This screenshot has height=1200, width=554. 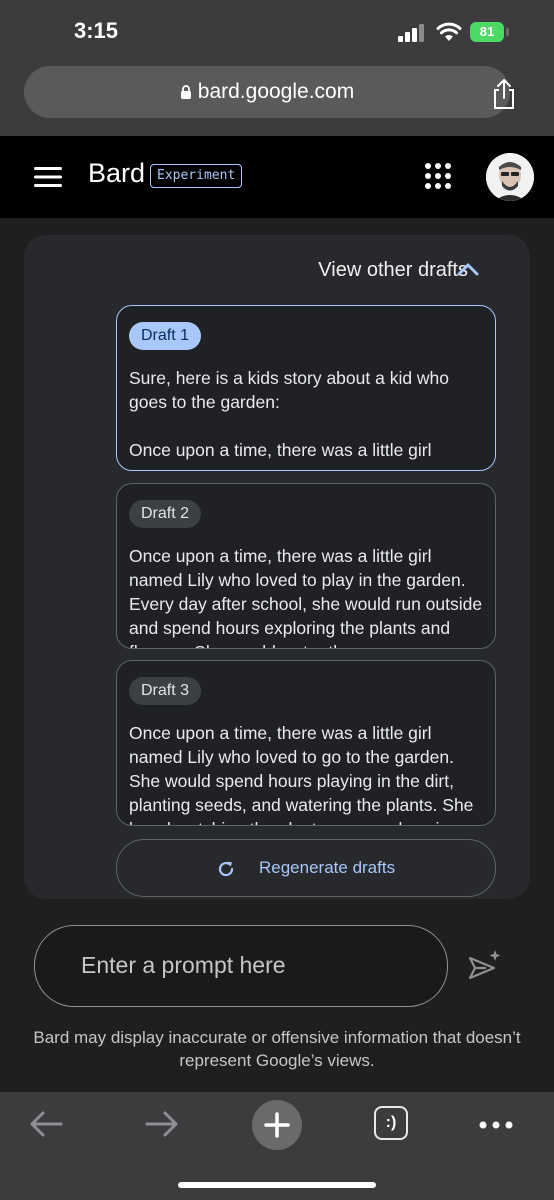 I want to click on prompt-input: Enter a prompt here, so click(x=241, y=966).